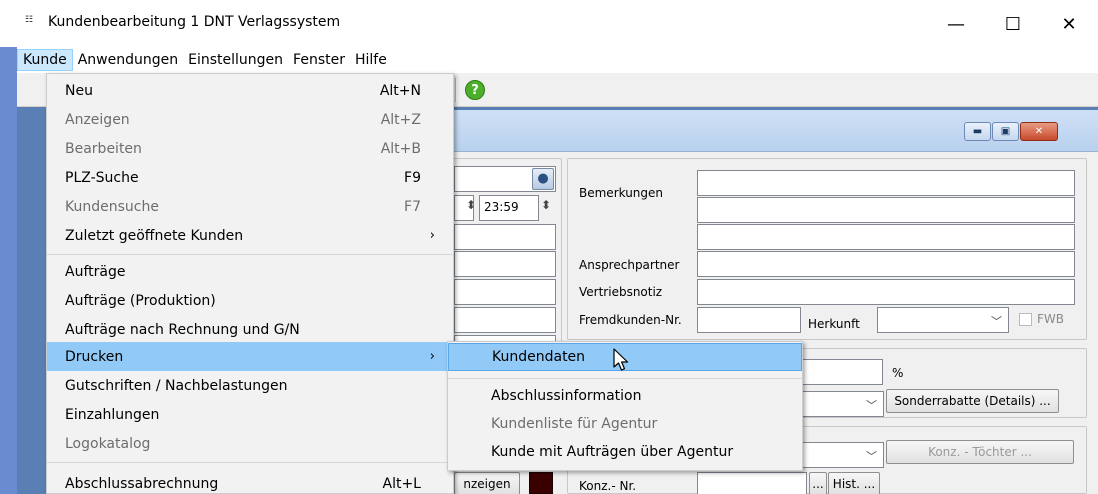  Describe the element at coordinates (400, 90) in the screenshot. I see `menu-item-shortcut: Alt+N` at that location.